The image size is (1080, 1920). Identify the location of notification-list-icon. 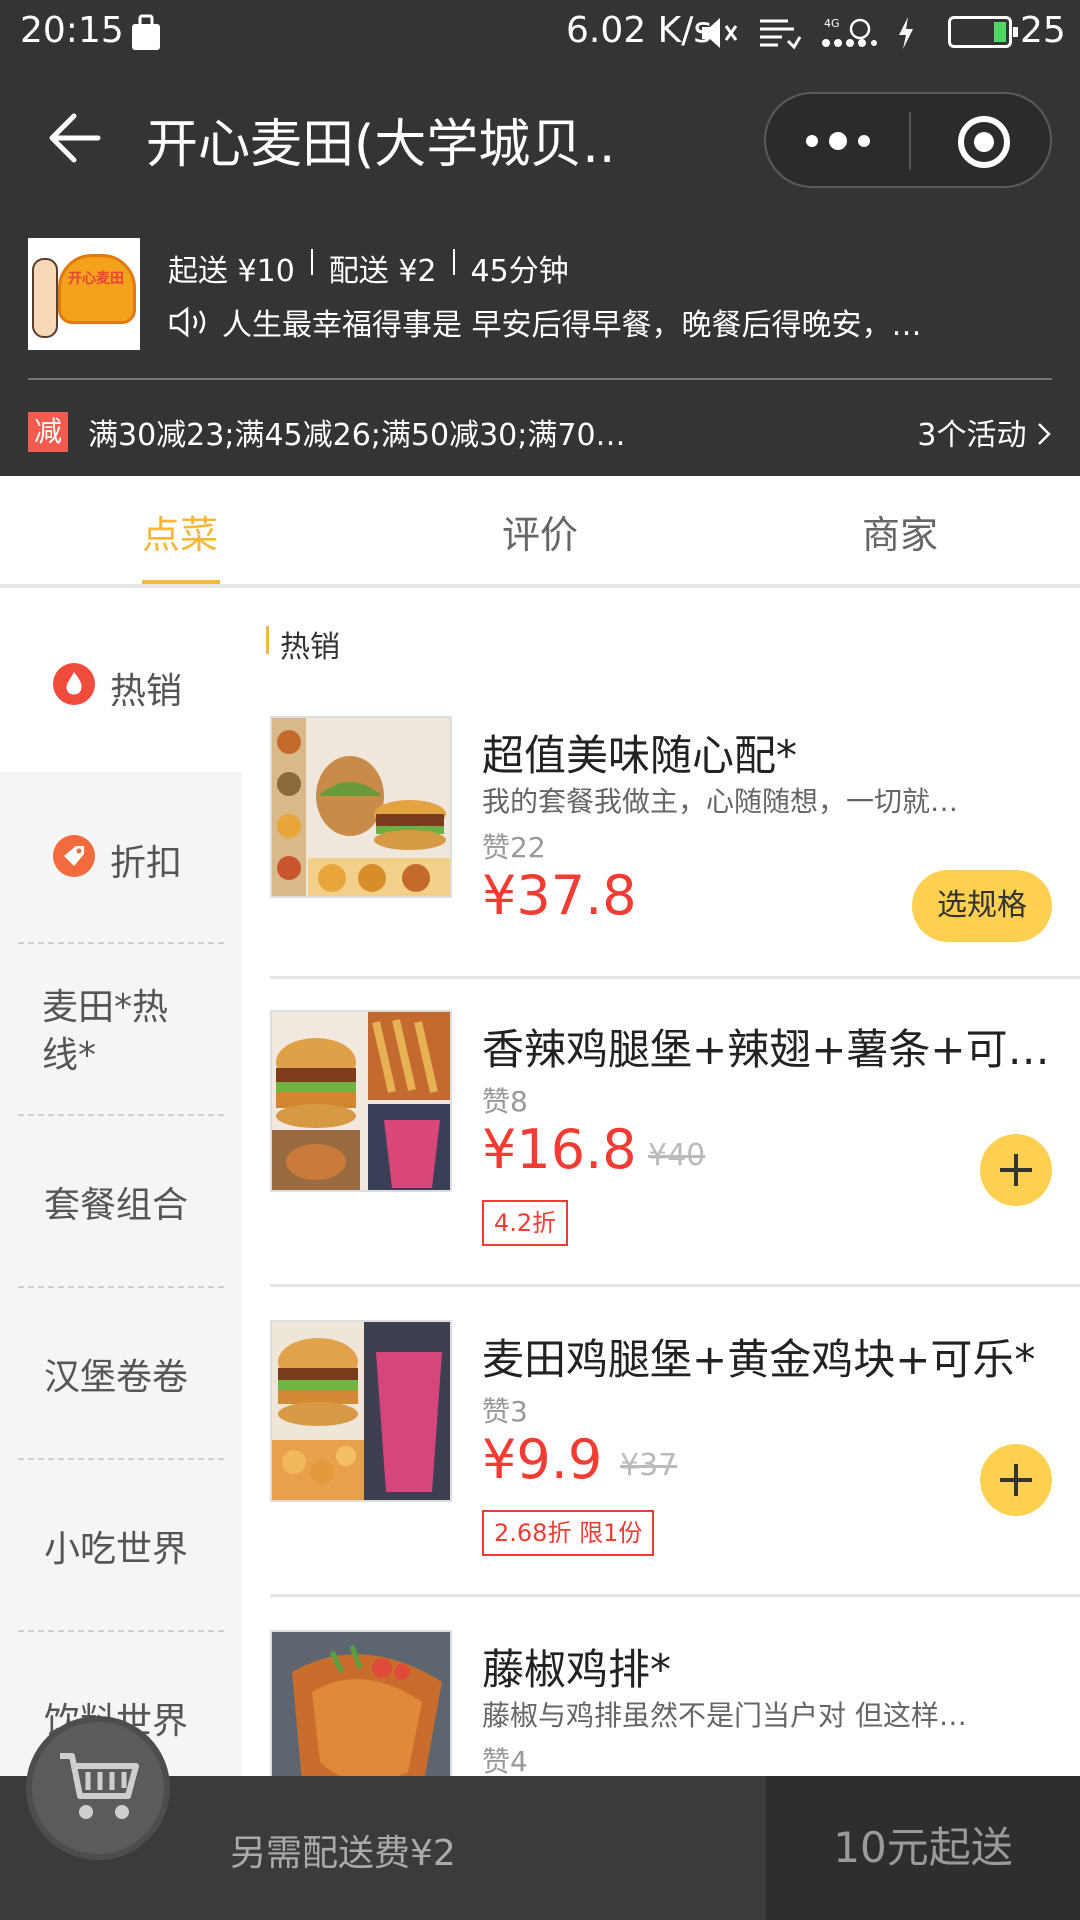
(781, 34).